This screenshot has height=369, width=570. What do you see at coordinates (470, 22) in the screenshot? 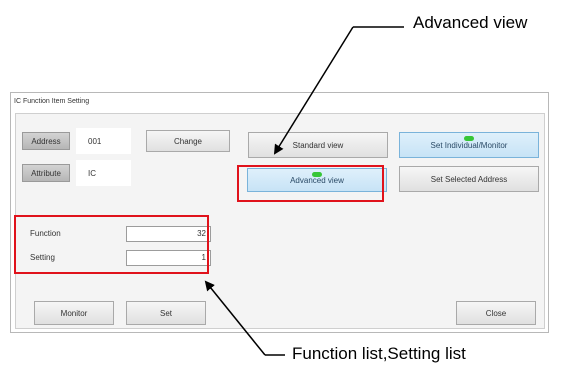
I see `callout-advanced-view: Advanced view` at bounding box center [470, 22].